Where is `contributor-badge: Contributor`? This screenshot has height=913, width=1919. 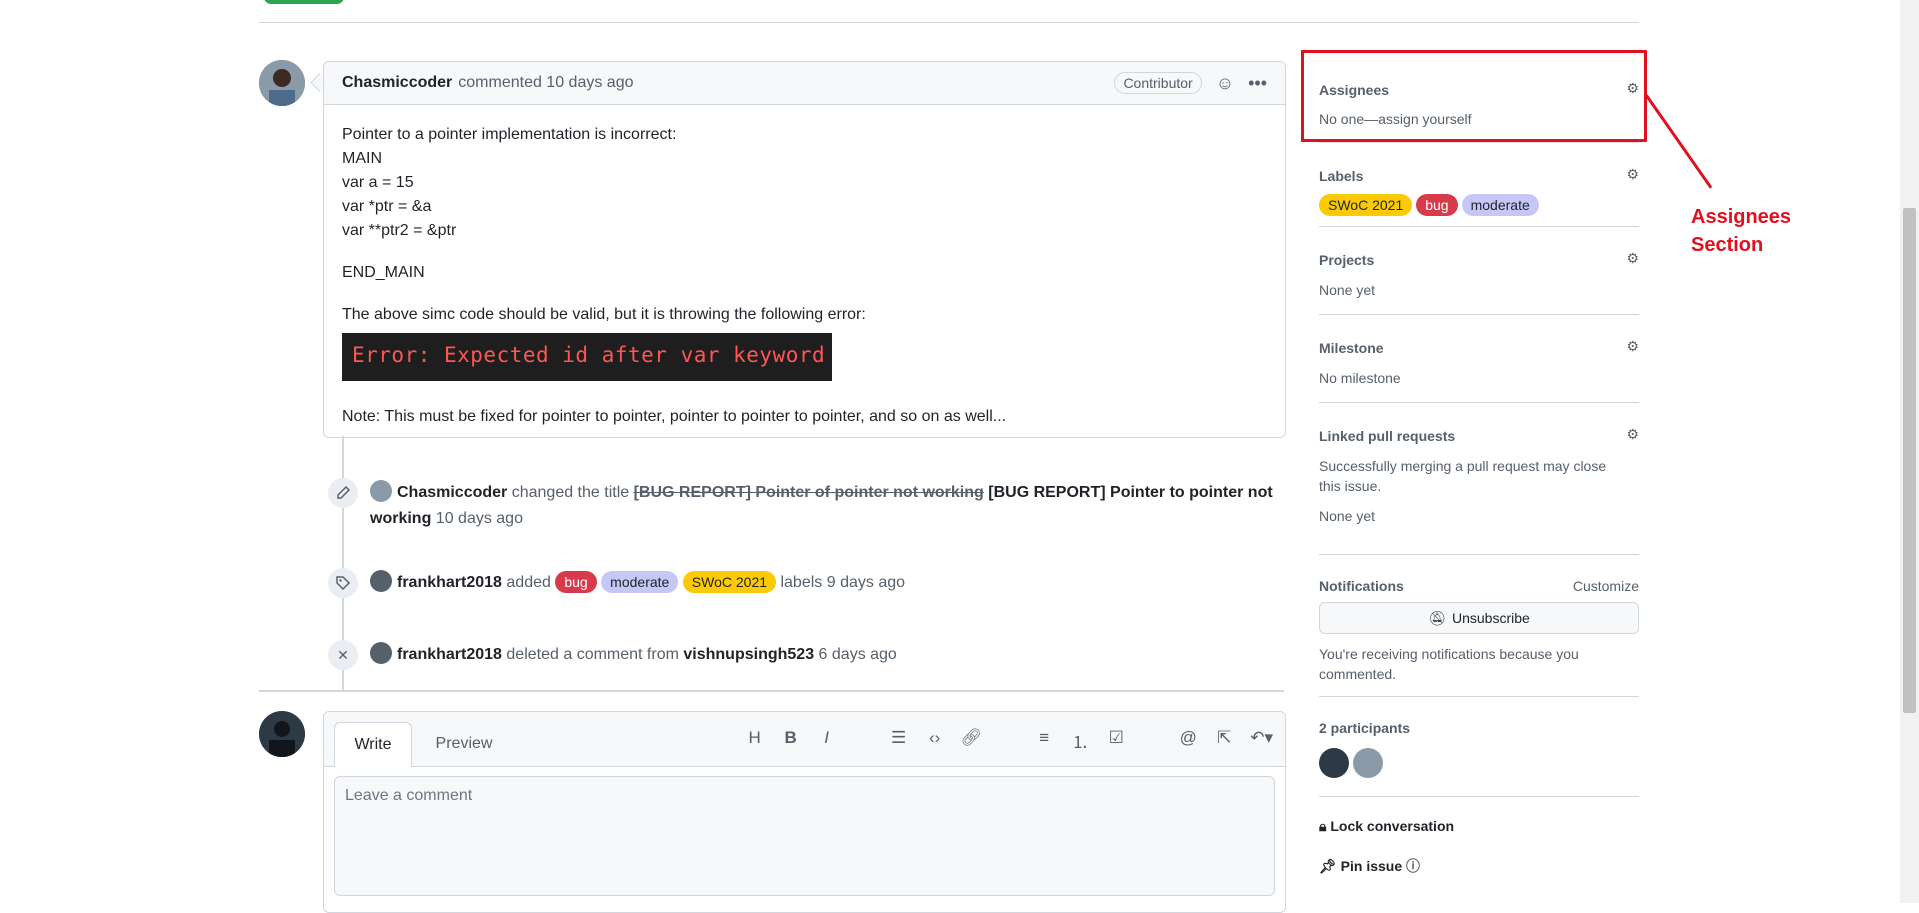 contributor-badge: Contributor is located at coordinates (1158, 83).